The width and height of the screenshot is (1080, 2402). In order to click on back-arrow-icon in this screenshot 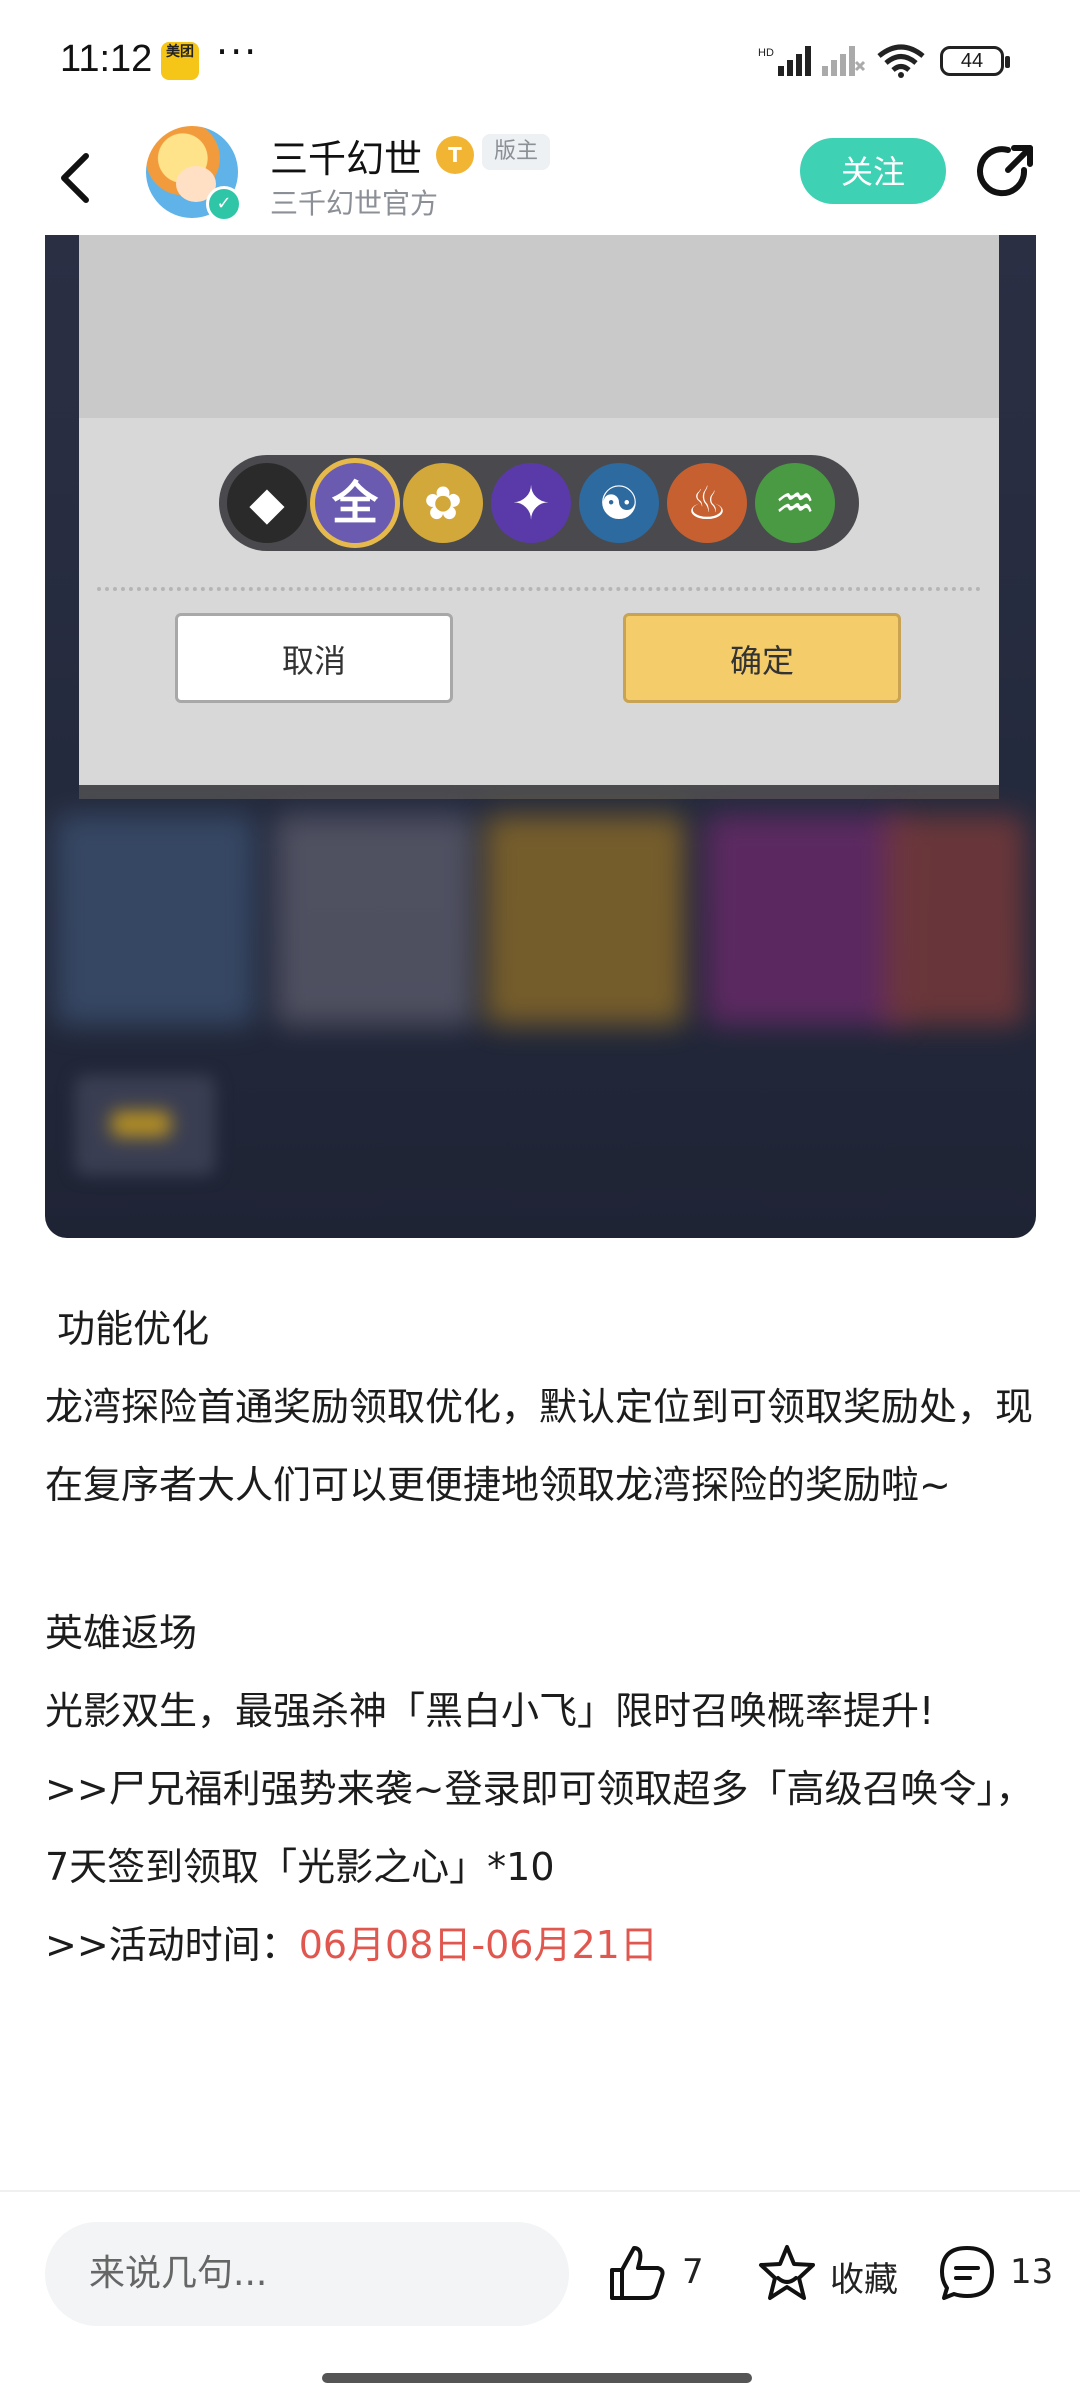, I will do `click(77, 178)`.